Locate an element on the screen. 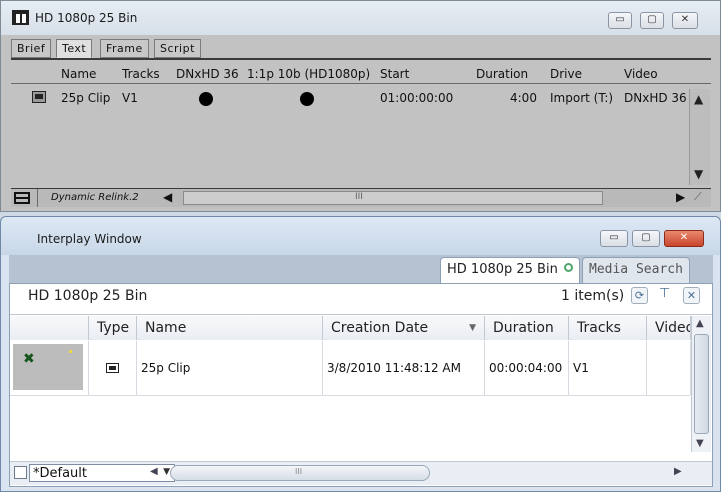 The height and width of the screenshot is (492, 721). row-type is located at coordinates (113, 368).